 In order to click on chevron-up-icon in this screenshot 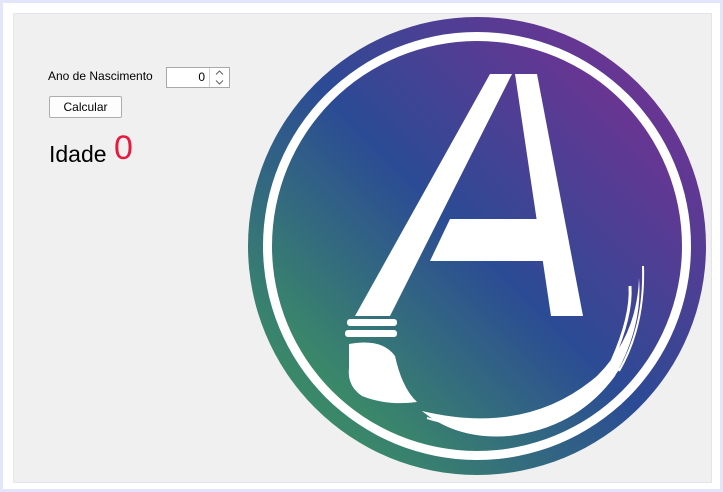, I will do `click(219, 73)`.